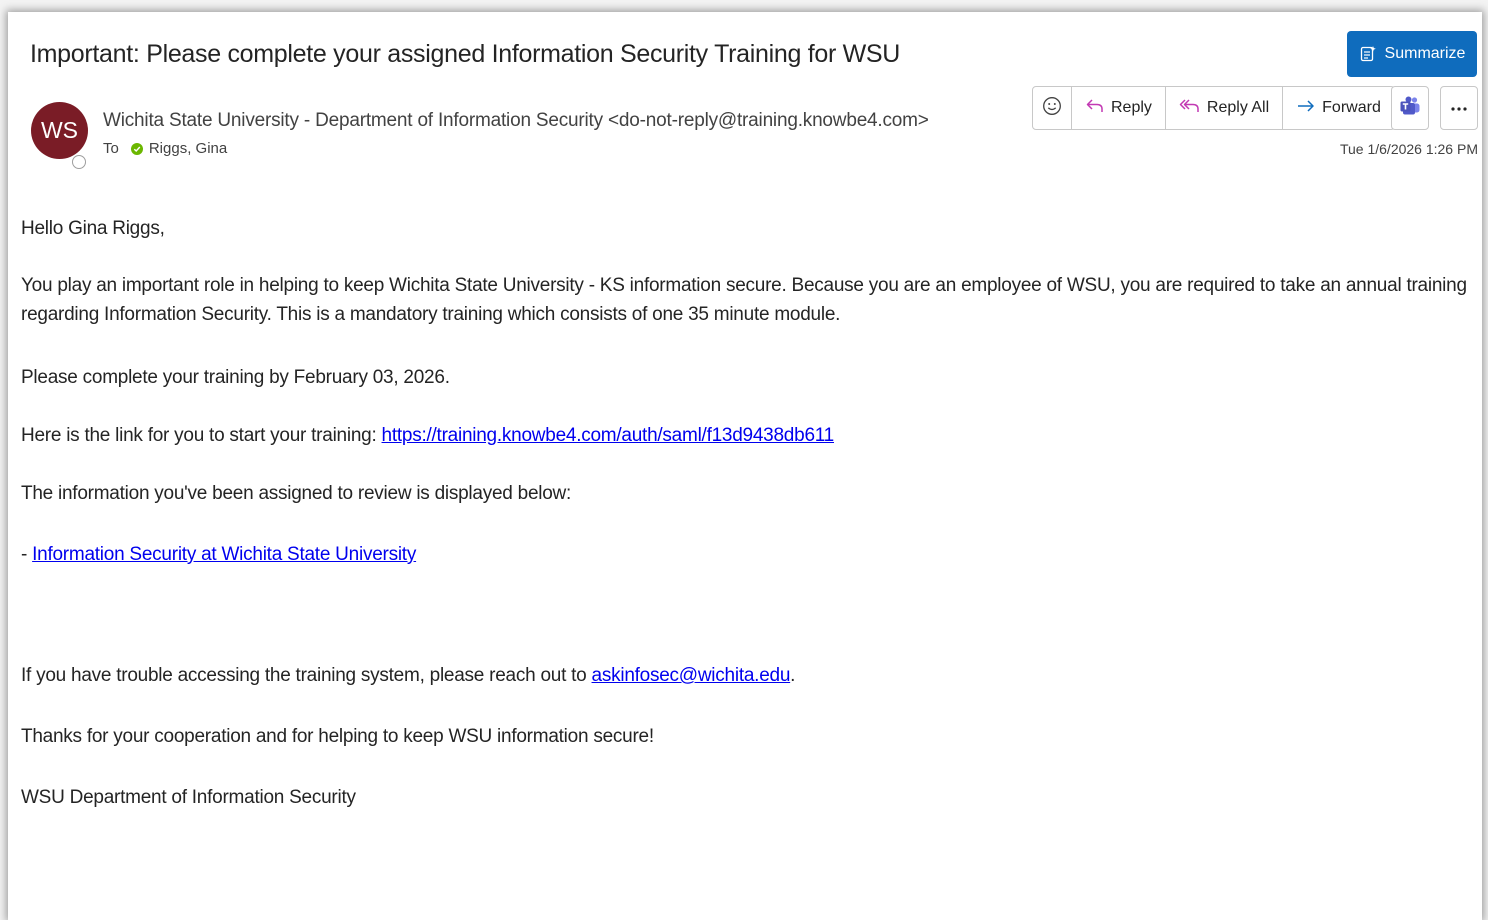 The image size is (1488, 920). I want to click on recipient-line: To Riggs, Gina, so click(165, 148).